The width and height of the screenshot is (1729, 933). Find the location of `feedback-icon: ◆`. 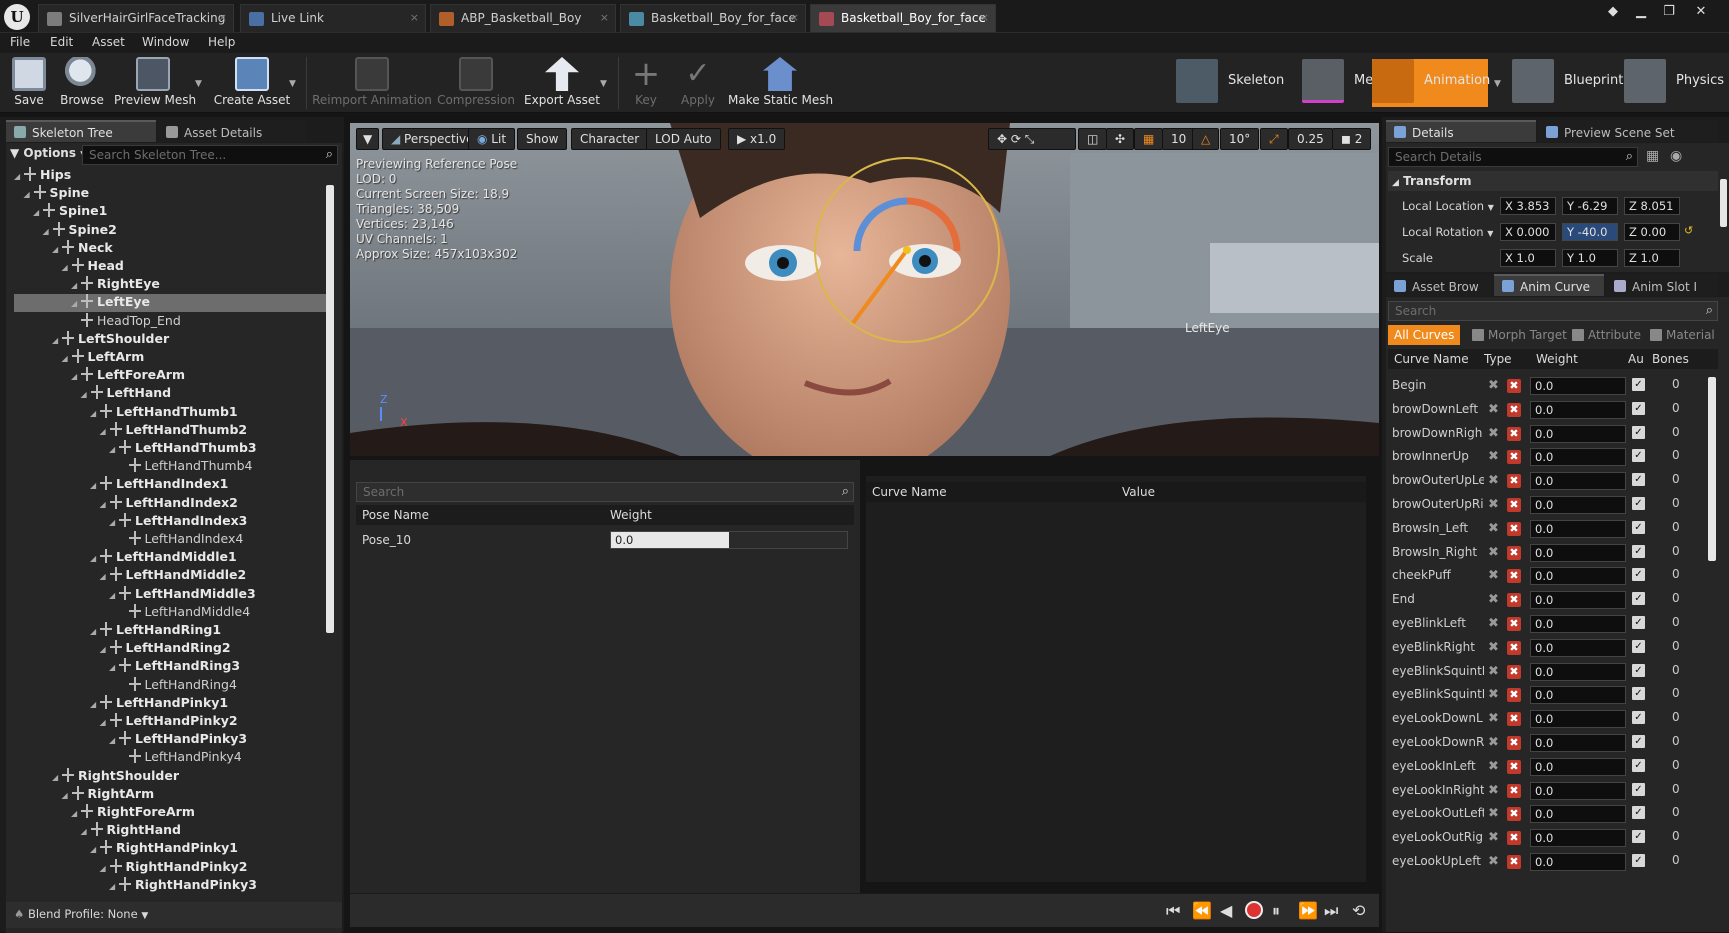

feedback-icon: ◆ is located at coordinates (1613, 12).